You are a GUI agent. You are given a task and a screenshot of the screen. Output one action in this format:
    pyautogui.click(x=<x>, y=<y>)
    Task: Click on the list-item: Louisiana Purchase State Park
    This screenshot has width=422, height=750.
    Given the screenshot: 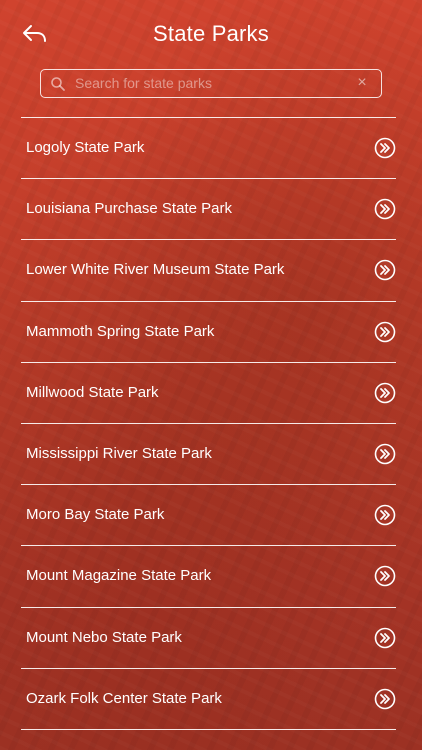 What is the action you would take?
    pyautogui.click(x=208, y=210)
    